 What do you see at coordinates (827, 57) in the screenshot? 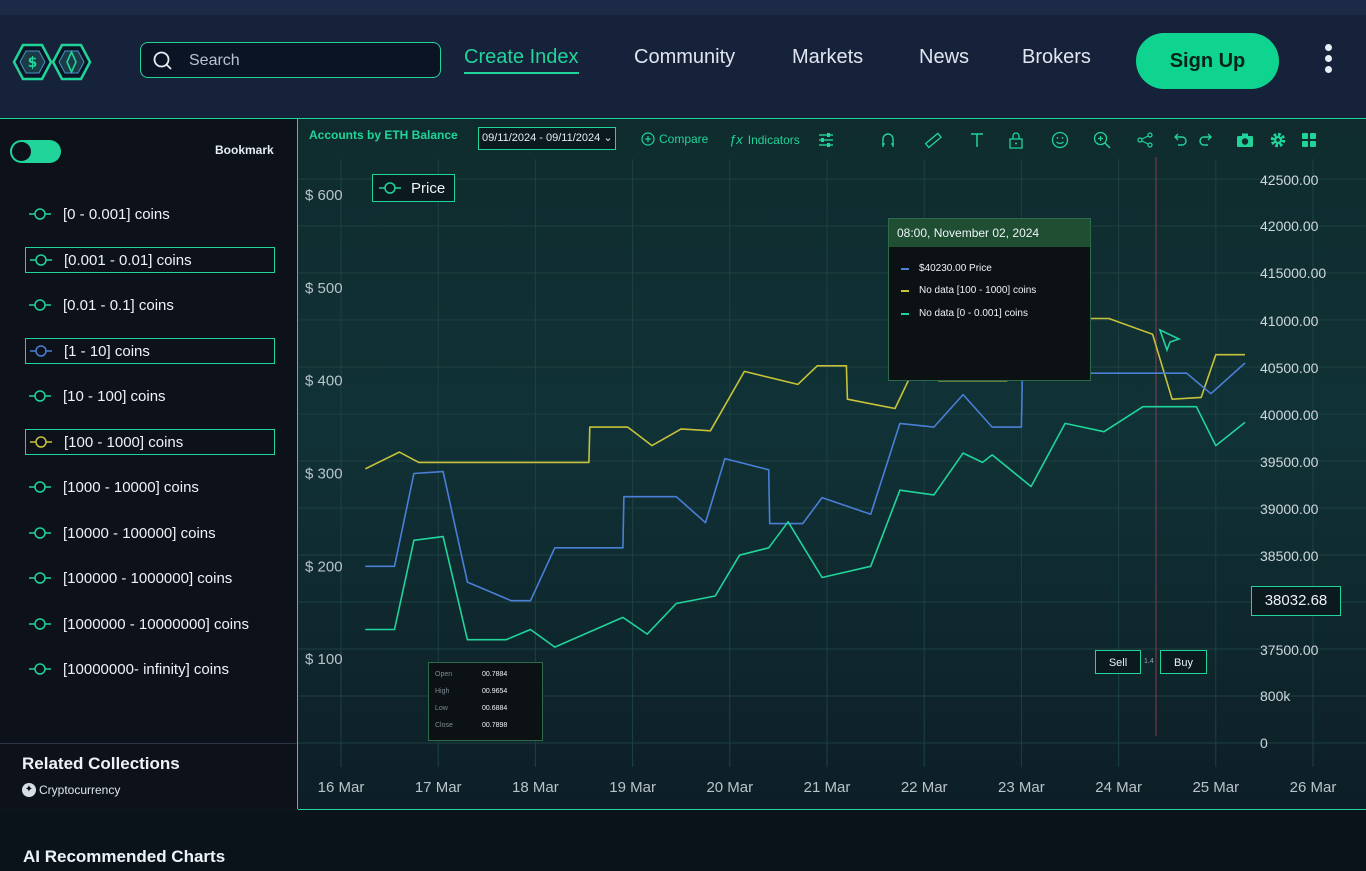
I see `nav-markets: Markets` at bounding box center [827, 57].